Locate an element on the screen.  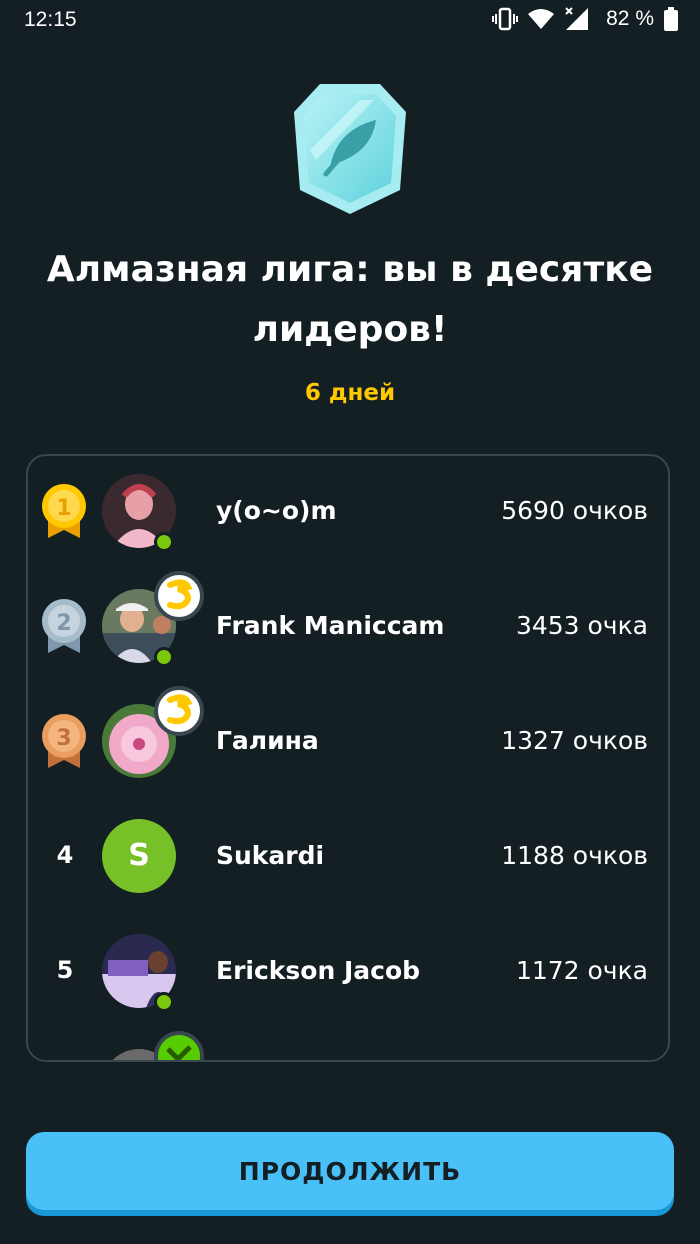
user-xp: 1327 очков is located at coordinates (574, 740).